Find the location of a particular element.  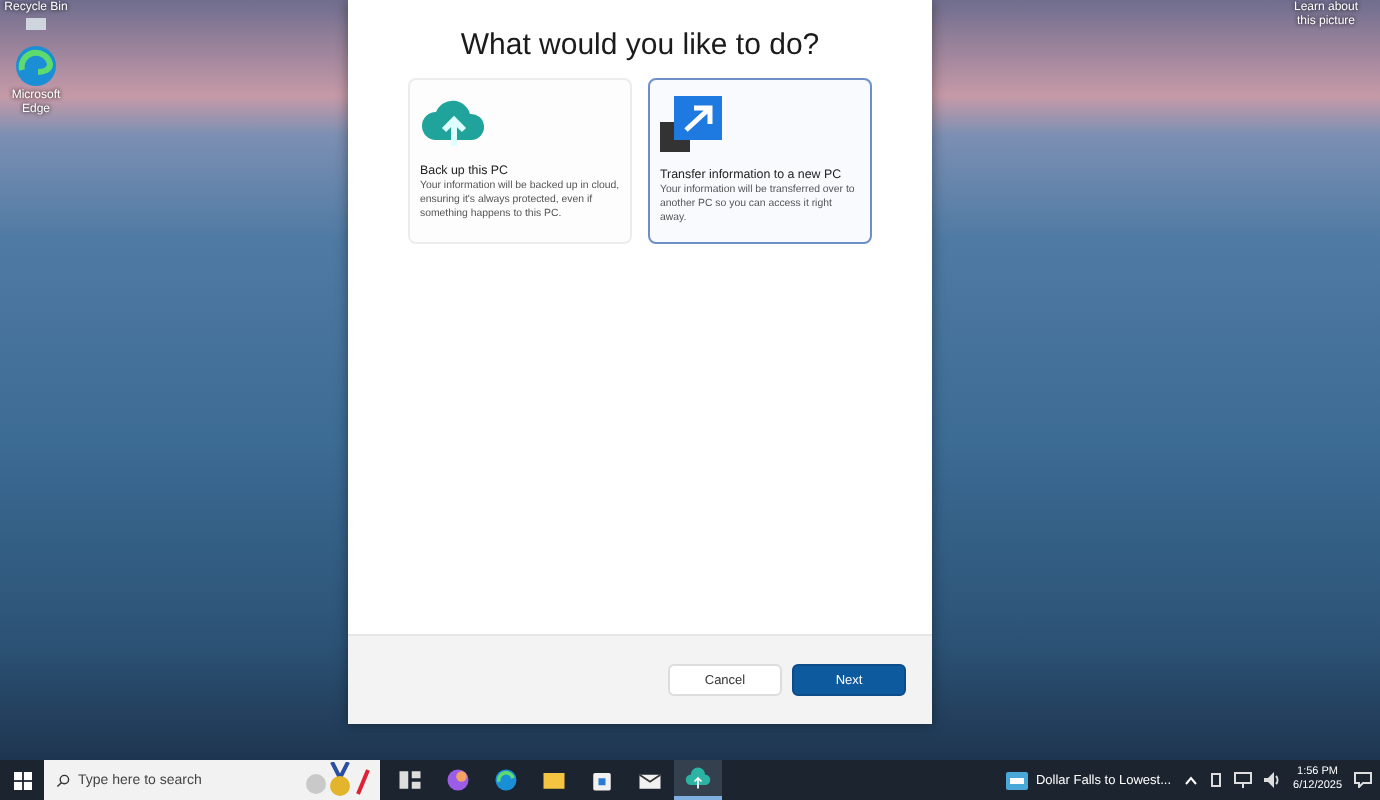

dialog-title: What would you like to do? is located at coordinates (640, 45).